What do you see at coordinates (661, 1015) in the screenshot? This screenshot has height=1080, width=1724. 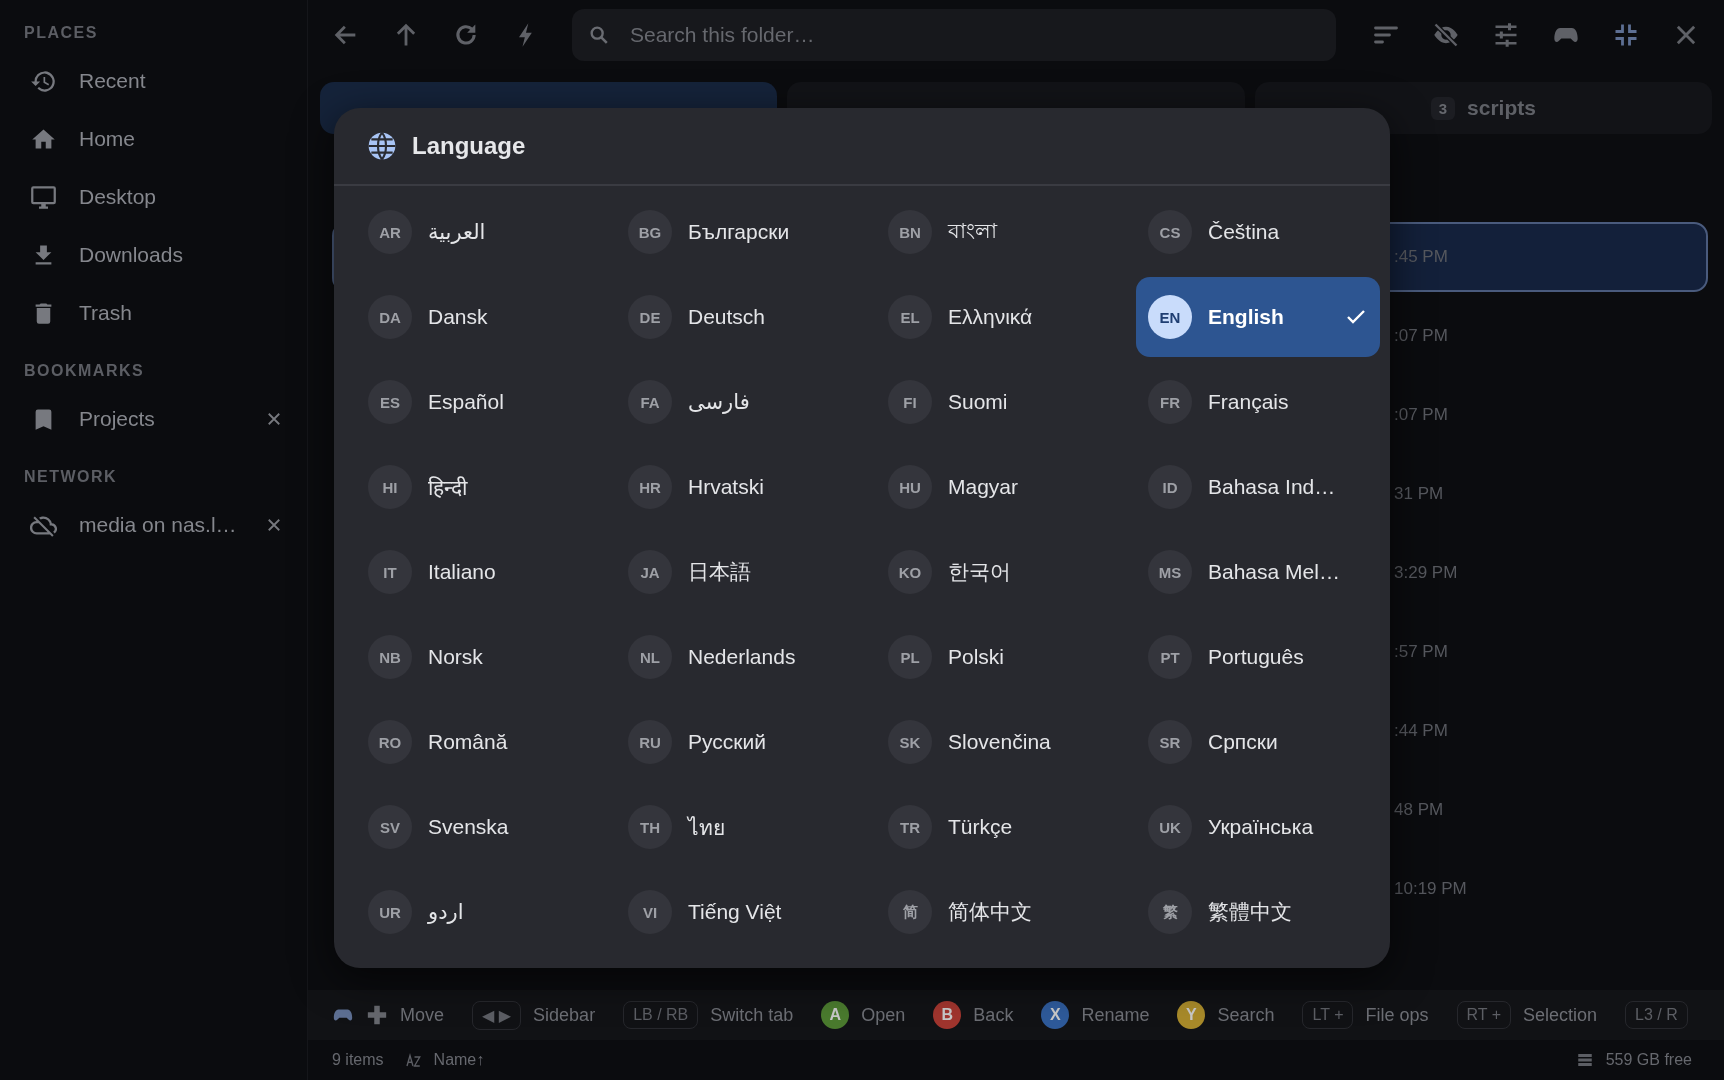 I see `key-hint: LB / RB` at bounding box center [661, 1015].